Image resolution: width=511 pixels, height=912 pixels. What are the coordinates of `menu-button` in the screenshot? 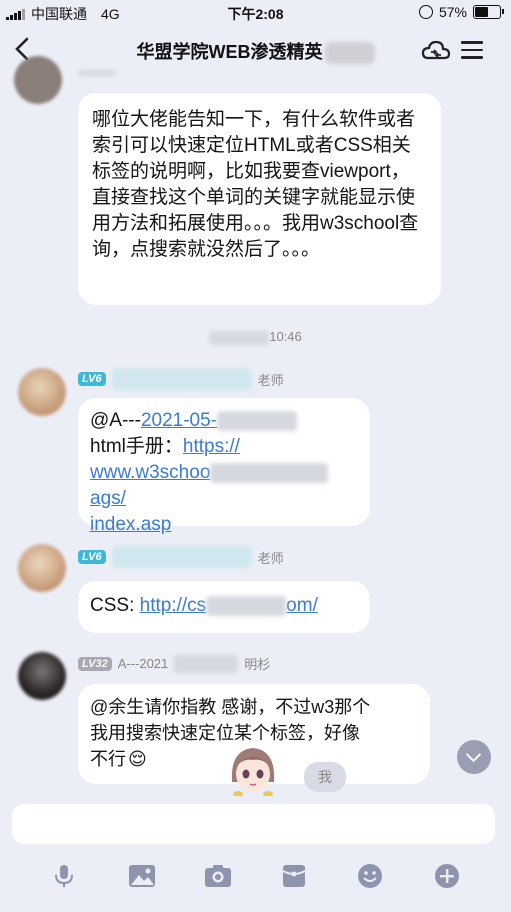 It's located at (472, 52).